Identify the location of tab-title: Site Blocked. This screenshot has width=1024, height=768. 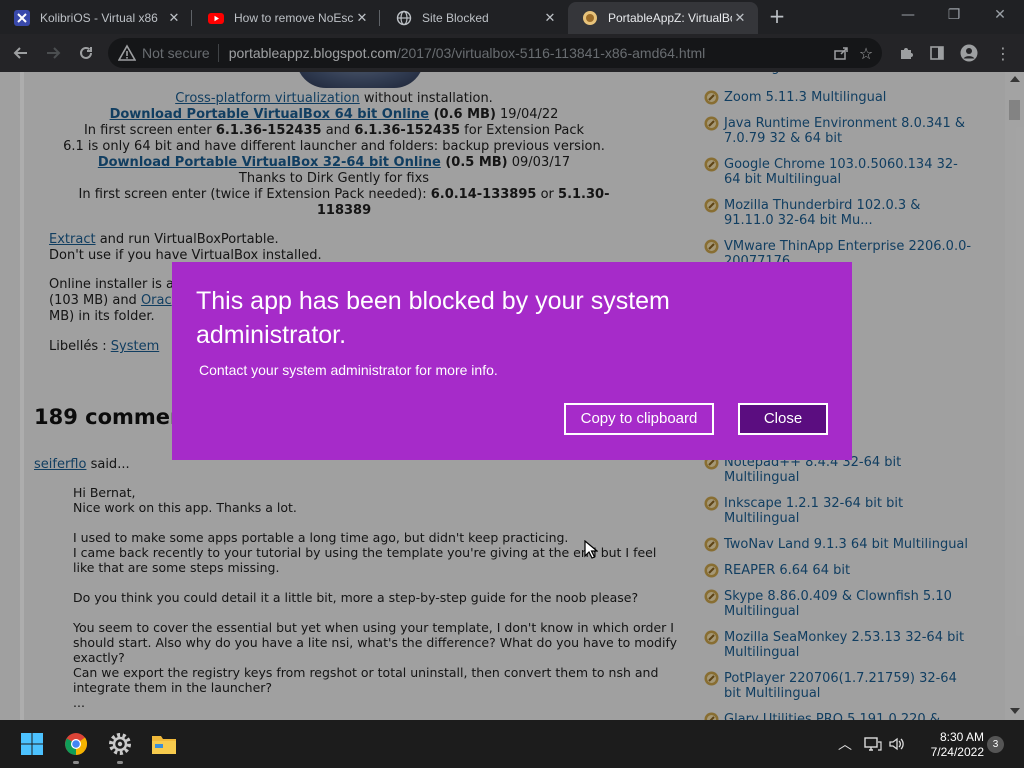
(455, 18).